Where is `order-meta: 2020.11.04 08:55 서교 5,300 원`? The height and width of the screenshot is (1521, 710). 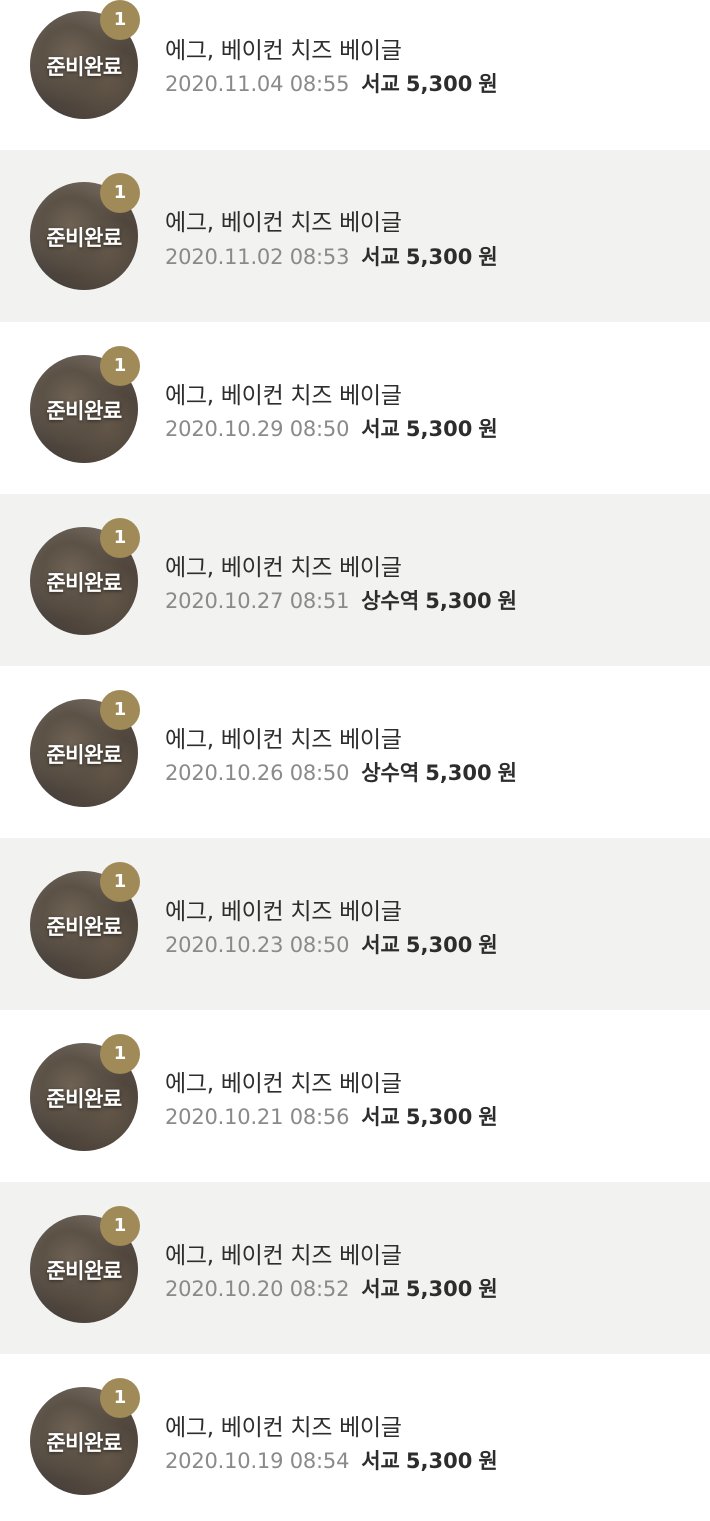
order-meta: 2020.11.04 08:55 서교 5,300 원 is located at coordinates (331, 83).